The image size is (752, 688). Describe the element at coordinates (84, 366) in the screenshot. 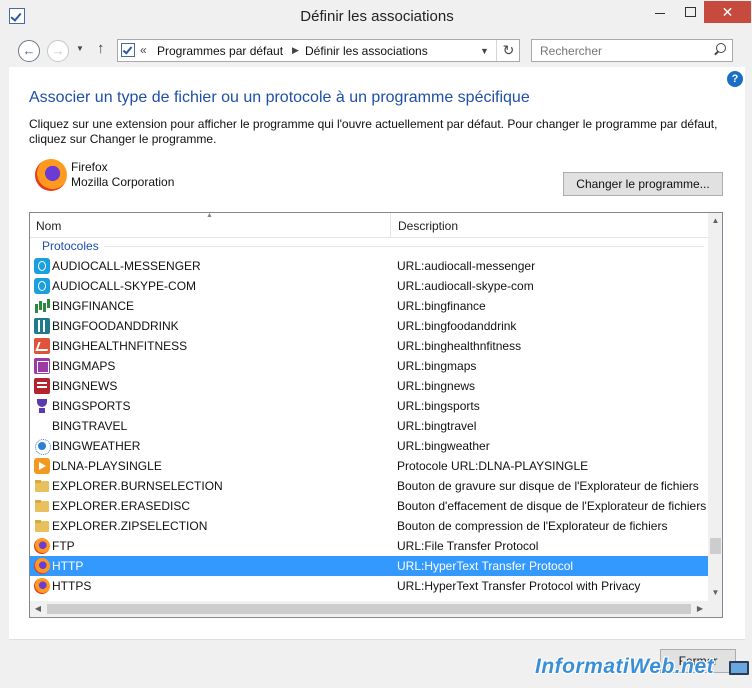

I see `row-name: BINGMAPS` at that location.